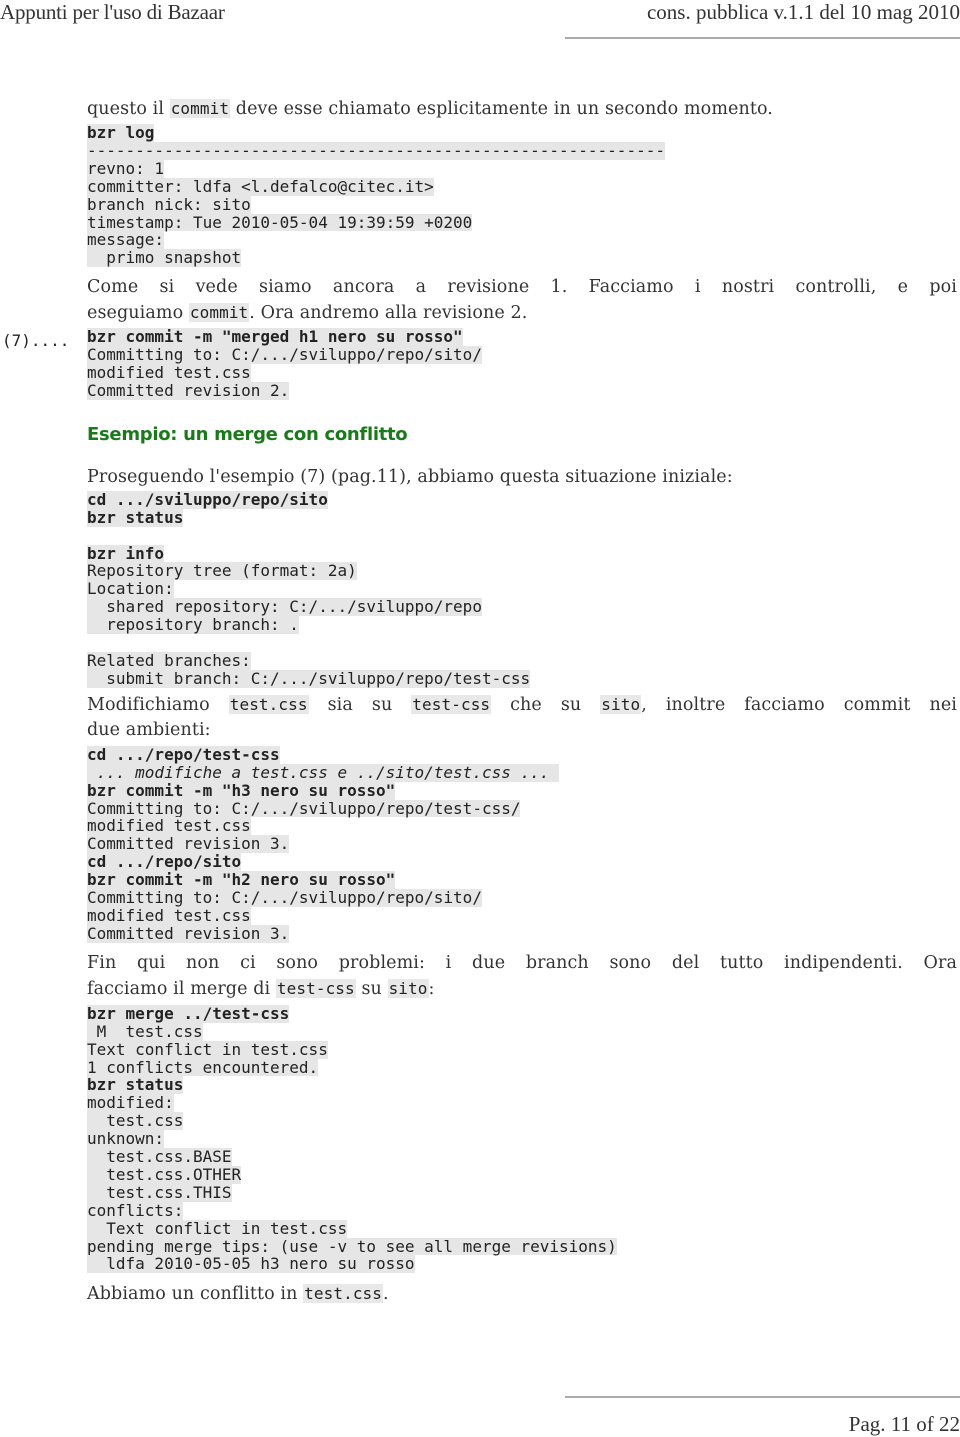 This screenshot has width=960, height=1437. Describe the element at coordinates (135, 1121) in the screenshot. I see `code-line: test.css` at that location.